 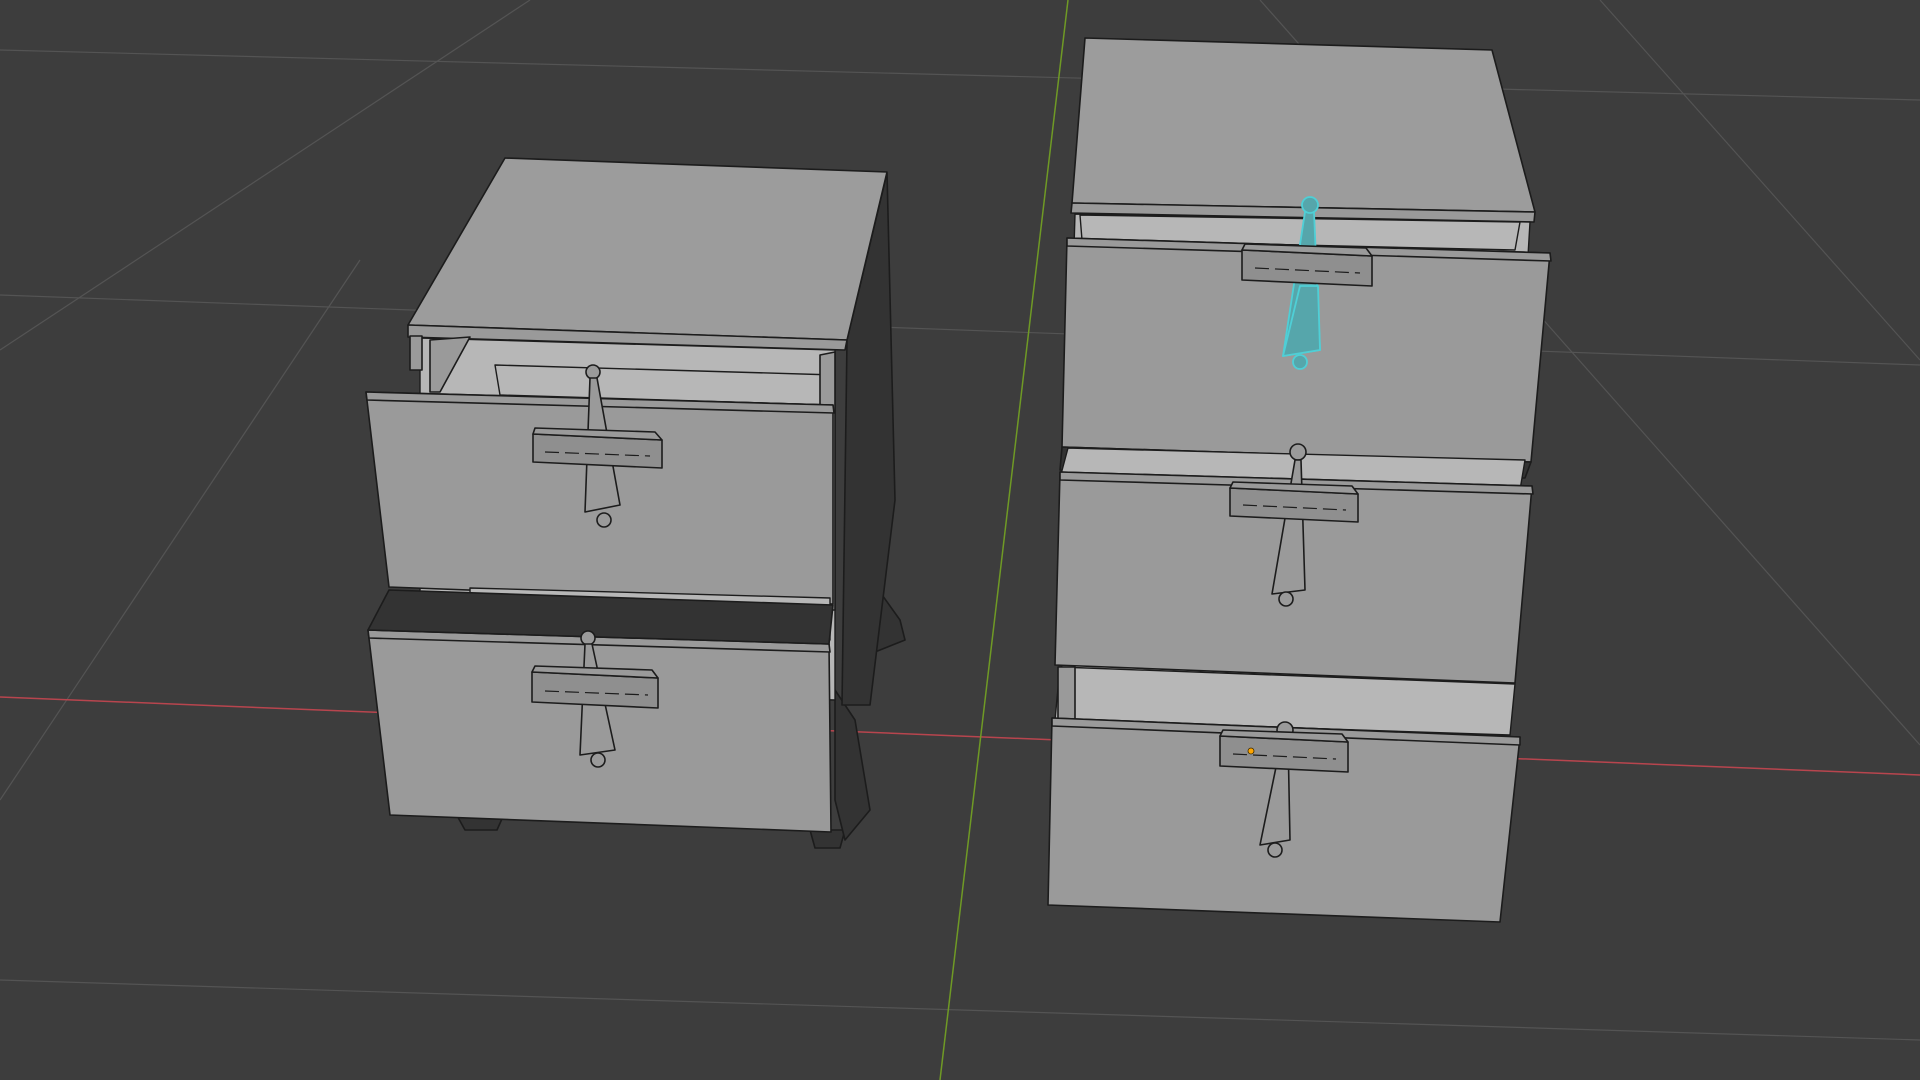 What do you see at coordinates (827, 839) in the screenshot?
I see `front-right-foot` at bounding box center [827, 839].